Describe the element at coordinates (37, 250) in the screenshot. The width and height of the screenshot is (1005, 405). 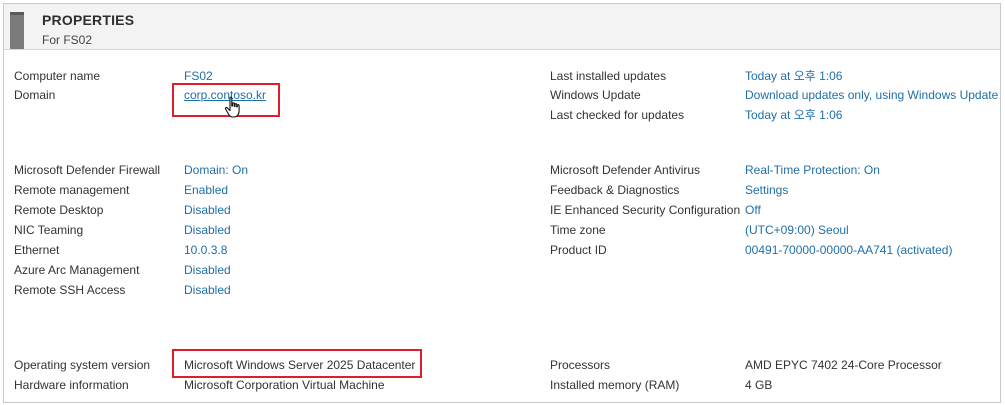
I see `ethernet-label: Ethernet` at that location.